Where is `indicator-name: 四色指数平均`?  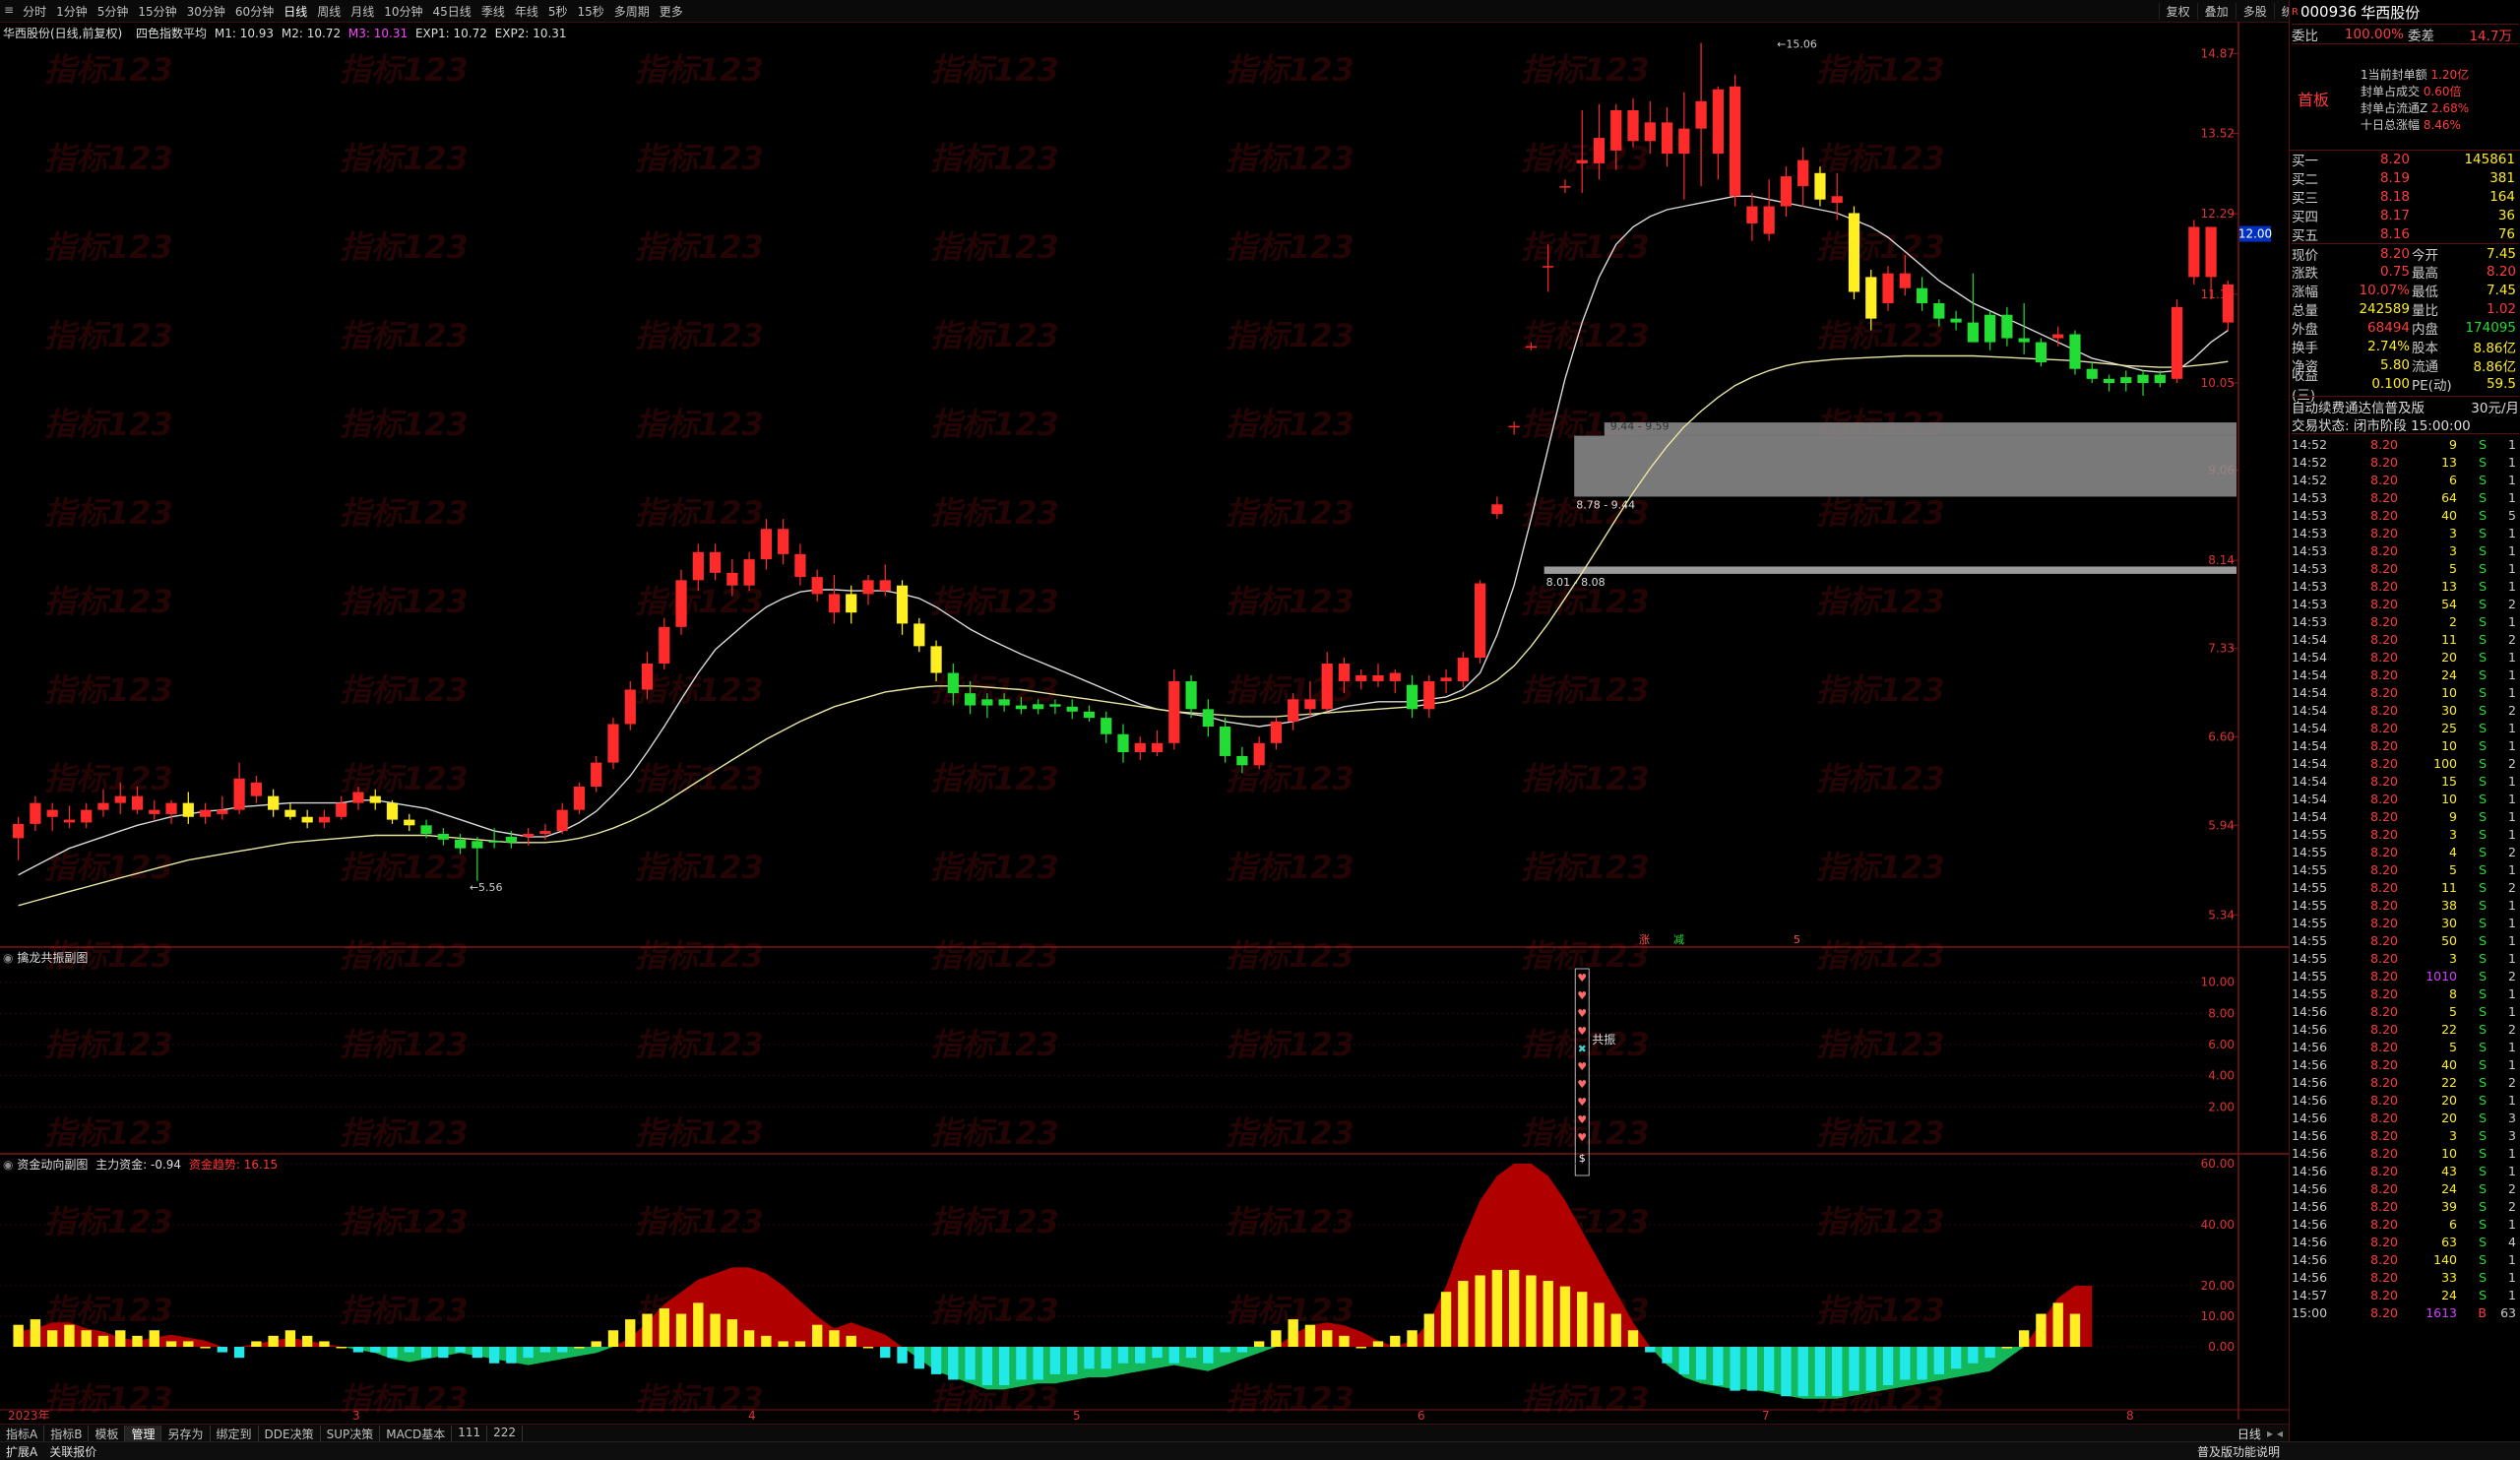
indicator-name: 四色指数平均 is located at coordinates (171, 33).